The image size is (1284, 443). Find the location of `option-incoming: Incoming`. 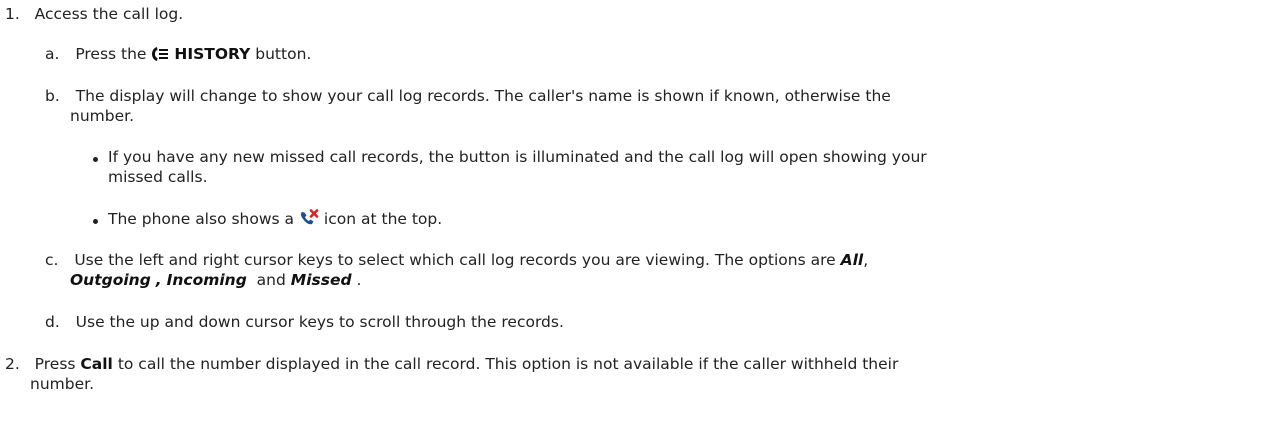

option-incoming: Incoming is located at coordinates (206, 280).